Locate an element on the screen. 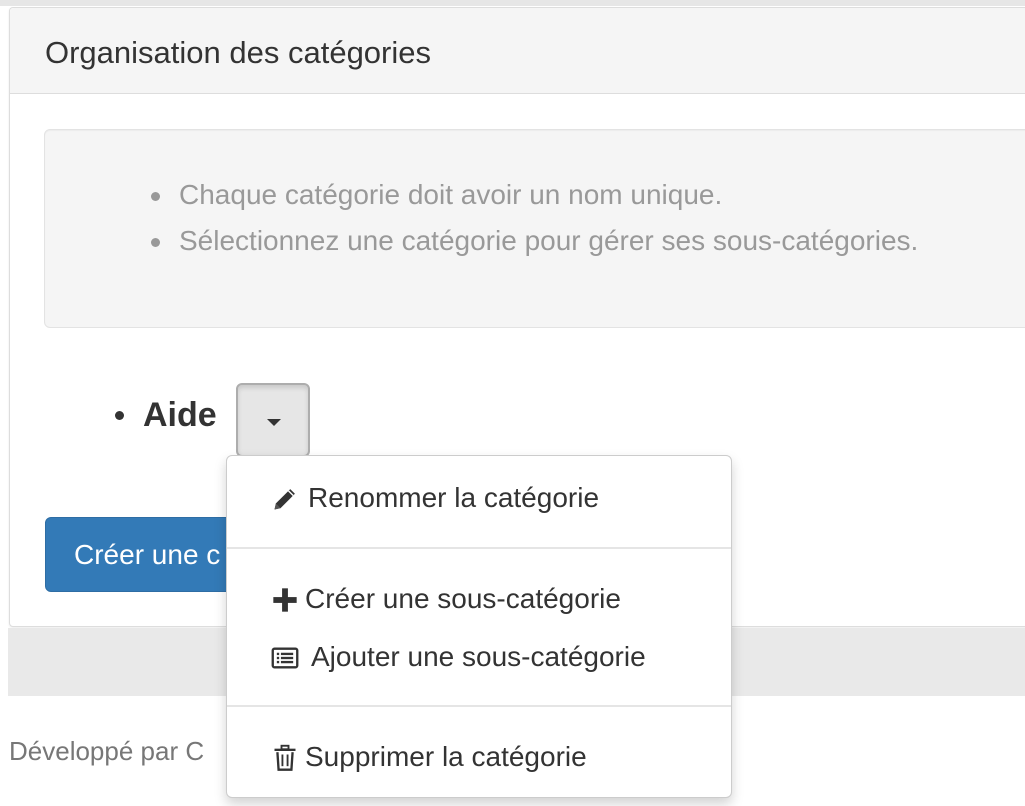 The width and height of the screenshot is (1025, 806). menu-label-add-subcategory: Ajouter une sous-catégorie is located at coordinates (478, 656).